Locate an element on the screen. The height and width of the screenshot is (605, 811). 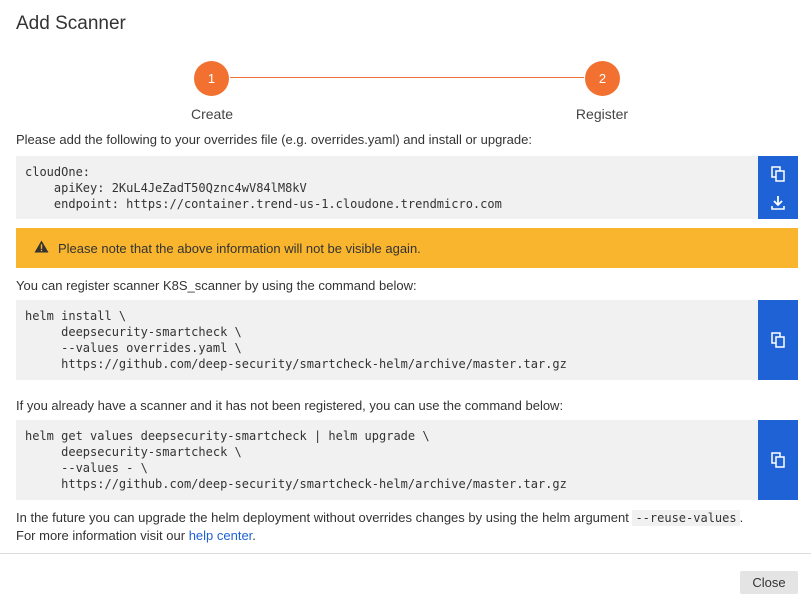
step-2-label: Register is located at coordinates (602, 114).